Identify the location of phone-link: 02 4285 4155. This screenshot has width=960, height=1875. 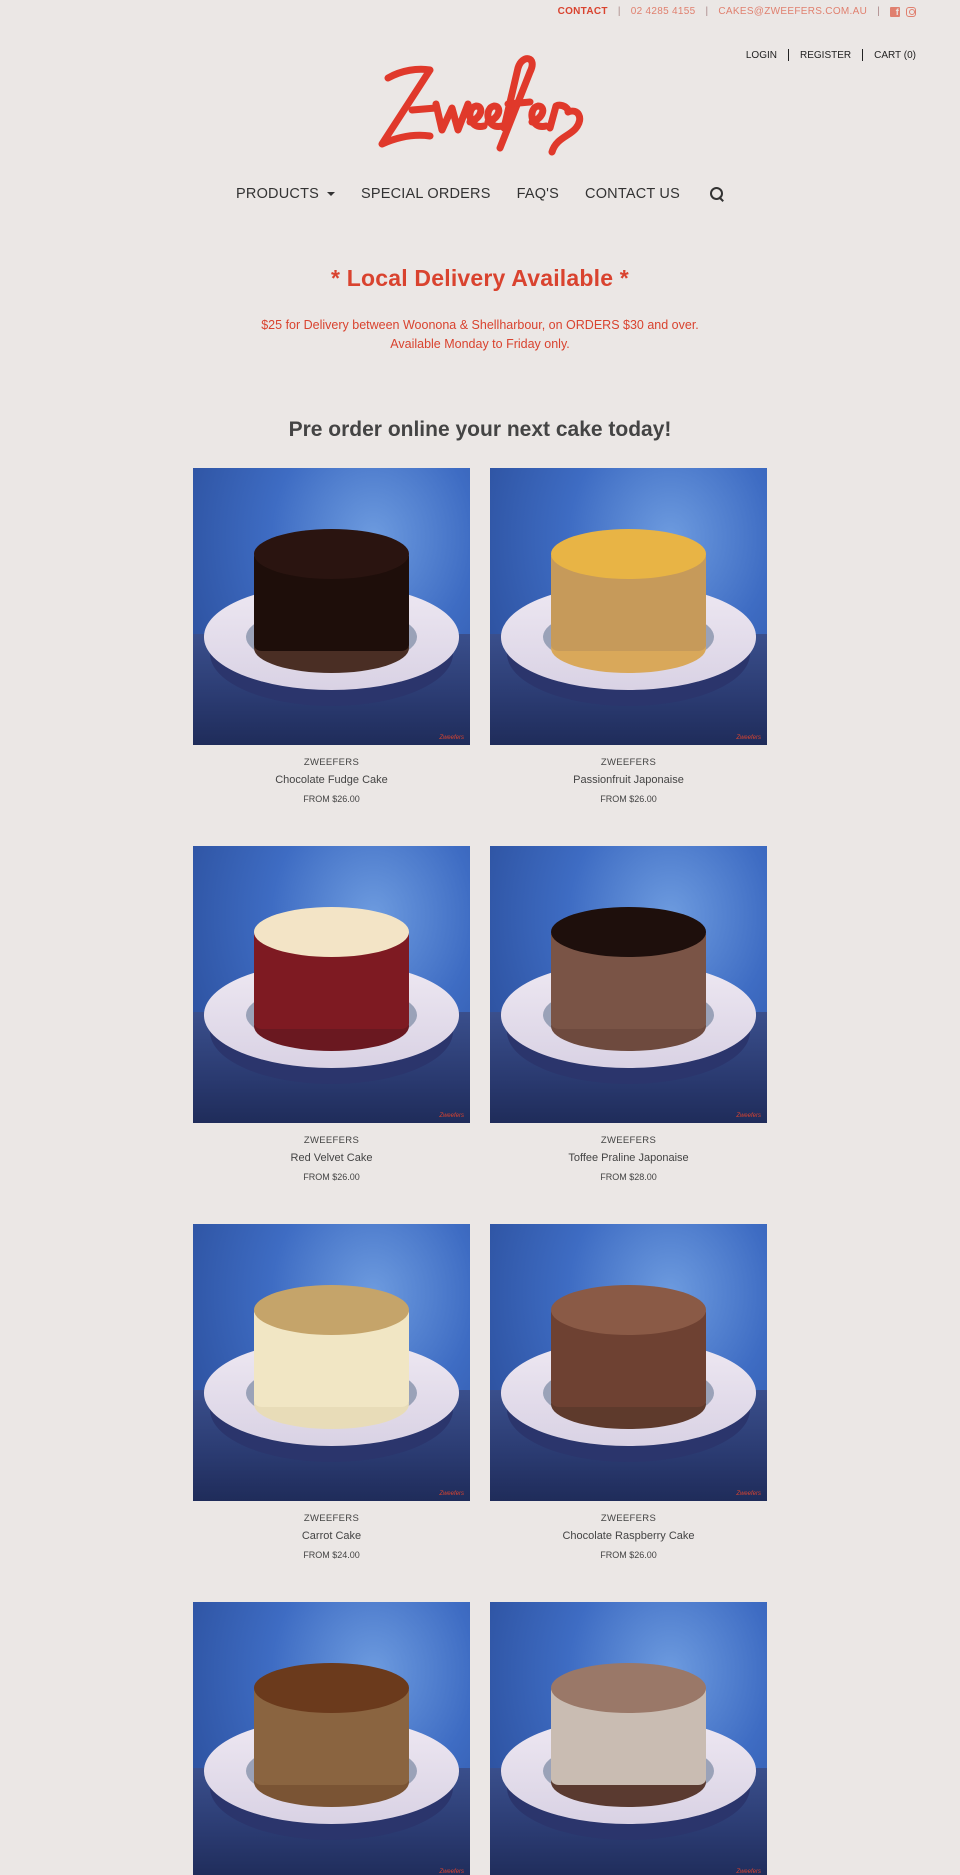
(663, 11).